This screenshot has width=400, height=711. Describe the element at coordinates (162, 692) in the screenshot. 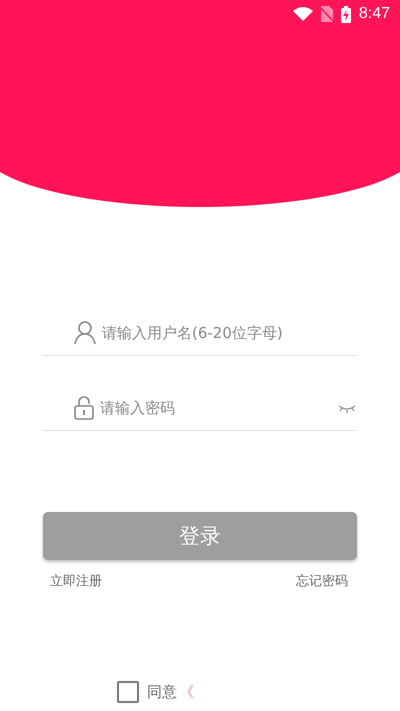

I see `agreement-label: 同意` at that location.